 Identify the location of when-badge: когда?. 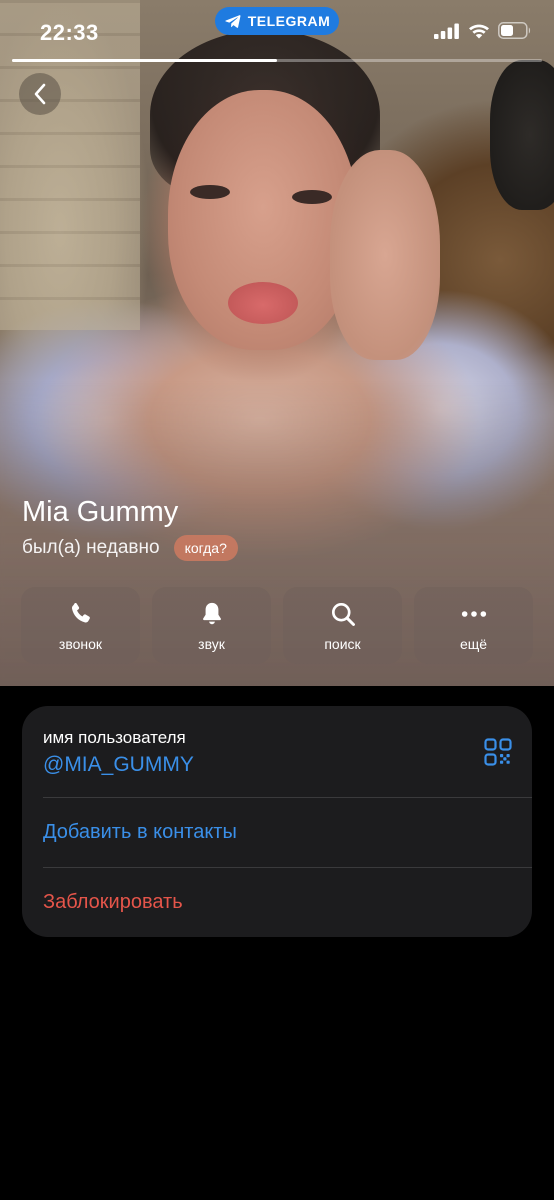
(205, 548).